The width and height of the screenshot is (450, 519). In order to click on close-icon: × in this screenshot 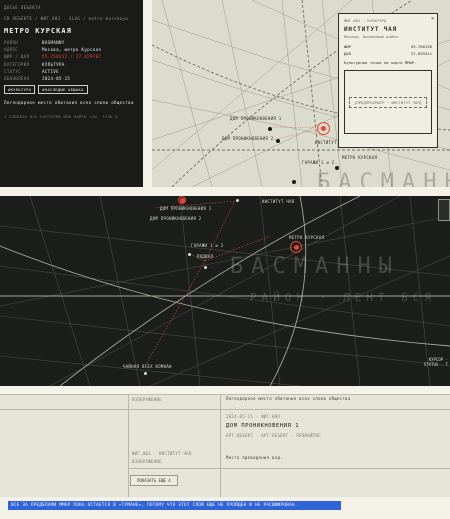, I will do `click(432, 19)`.